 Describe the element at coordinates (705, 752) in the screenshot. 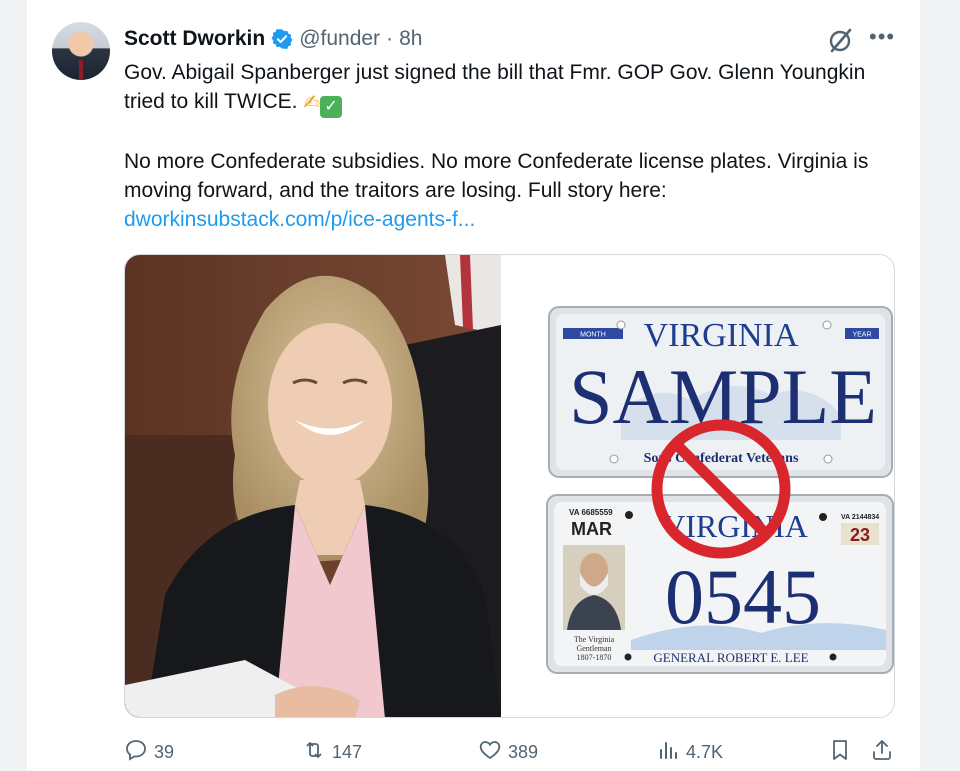

I see `views-count: 4.7K` at that location.